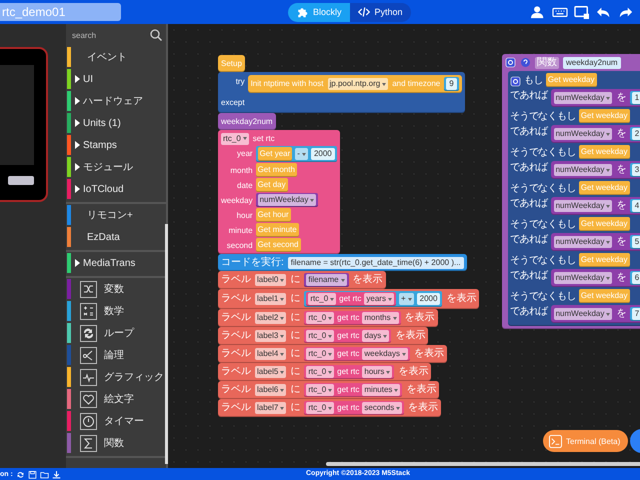 This screenshot has width=640, height=480. Describe the element at coordinates (525, 62) in the screenshot. I see `help-icon` at that location.